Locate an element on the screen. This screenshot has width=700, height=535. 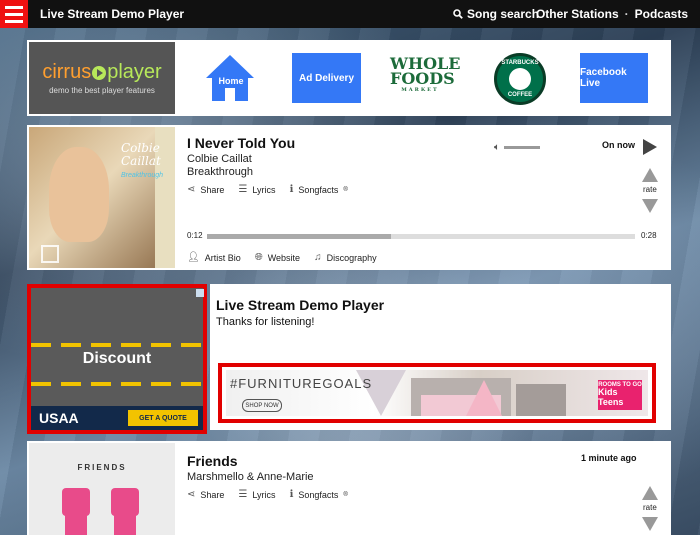
duration-time: 0:28 is located at coordinates (649, 235).